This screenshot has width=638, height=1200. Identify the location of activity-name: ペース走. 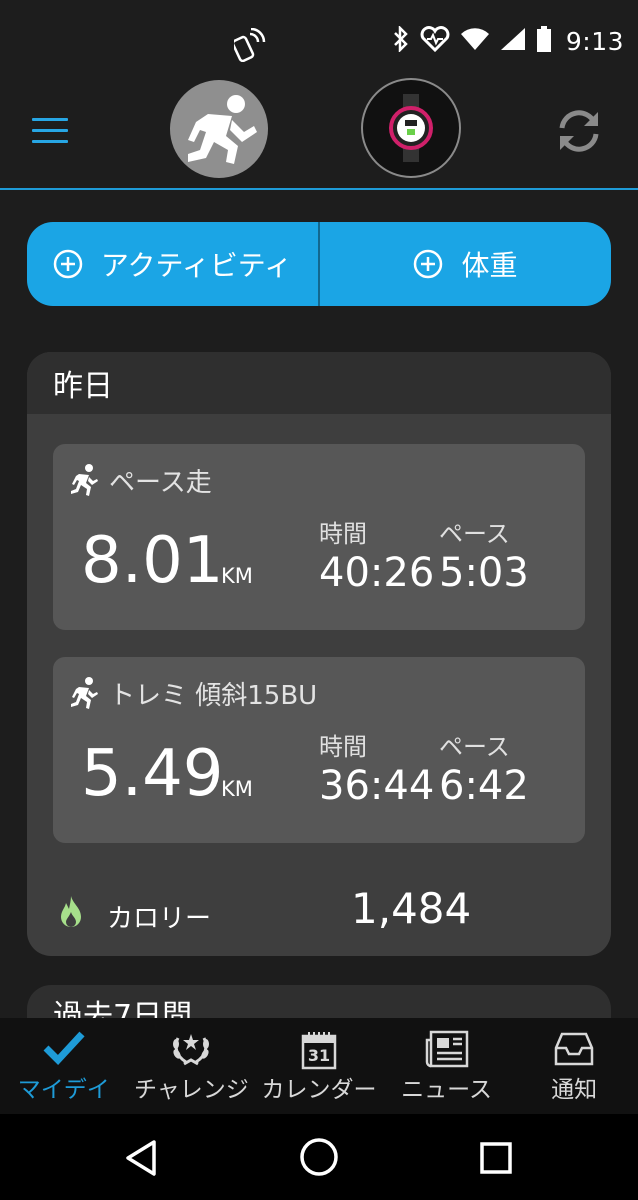
(160, 483).